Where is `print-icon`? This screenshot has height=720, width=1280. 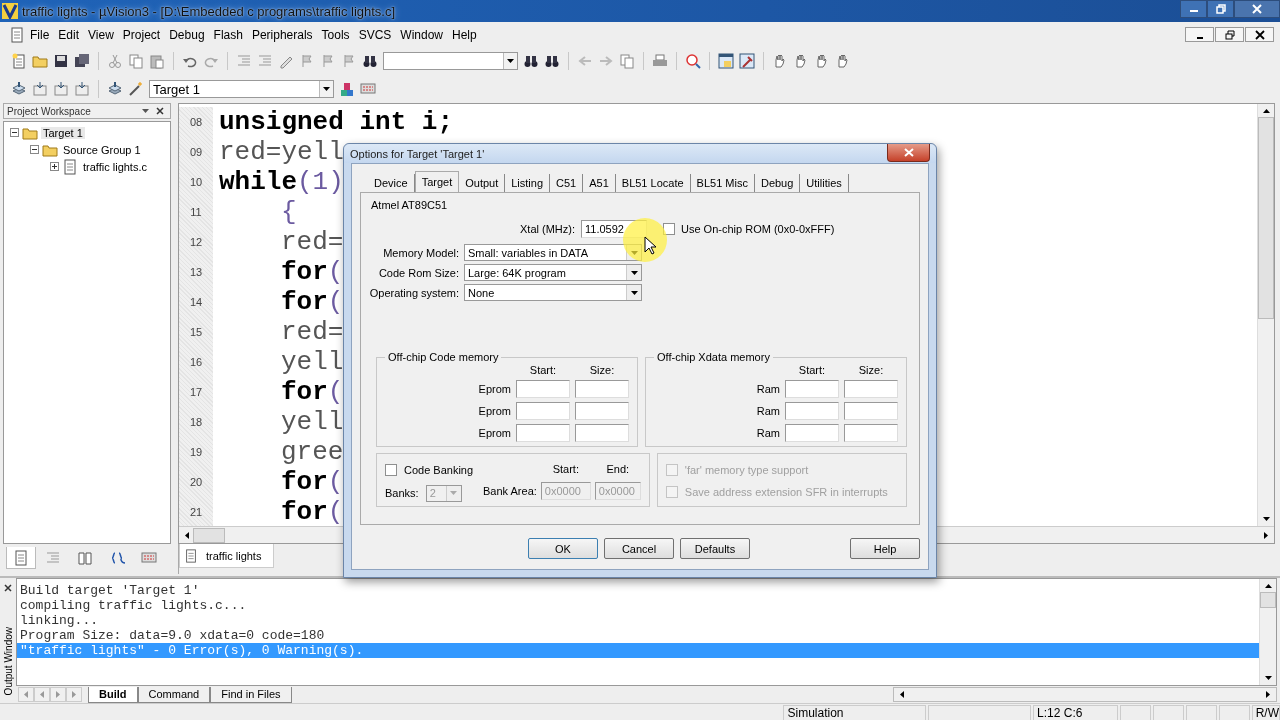
print-icon is located at coordinates (660, 61).